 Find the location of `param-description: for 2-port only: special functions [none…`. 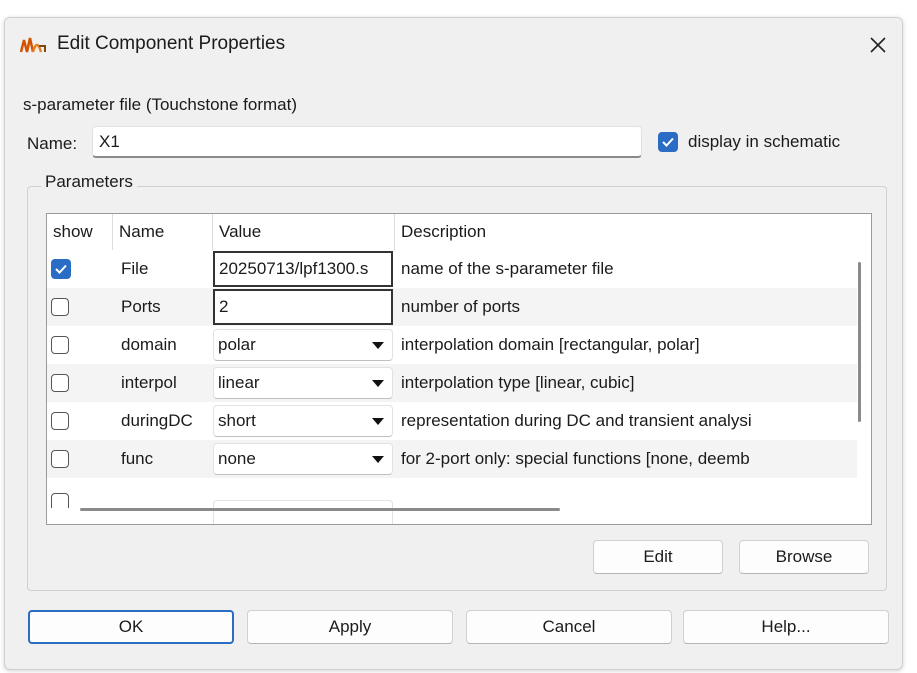

param-description: for 2-port only: special functions [none… is located at coordinates (575, 458).